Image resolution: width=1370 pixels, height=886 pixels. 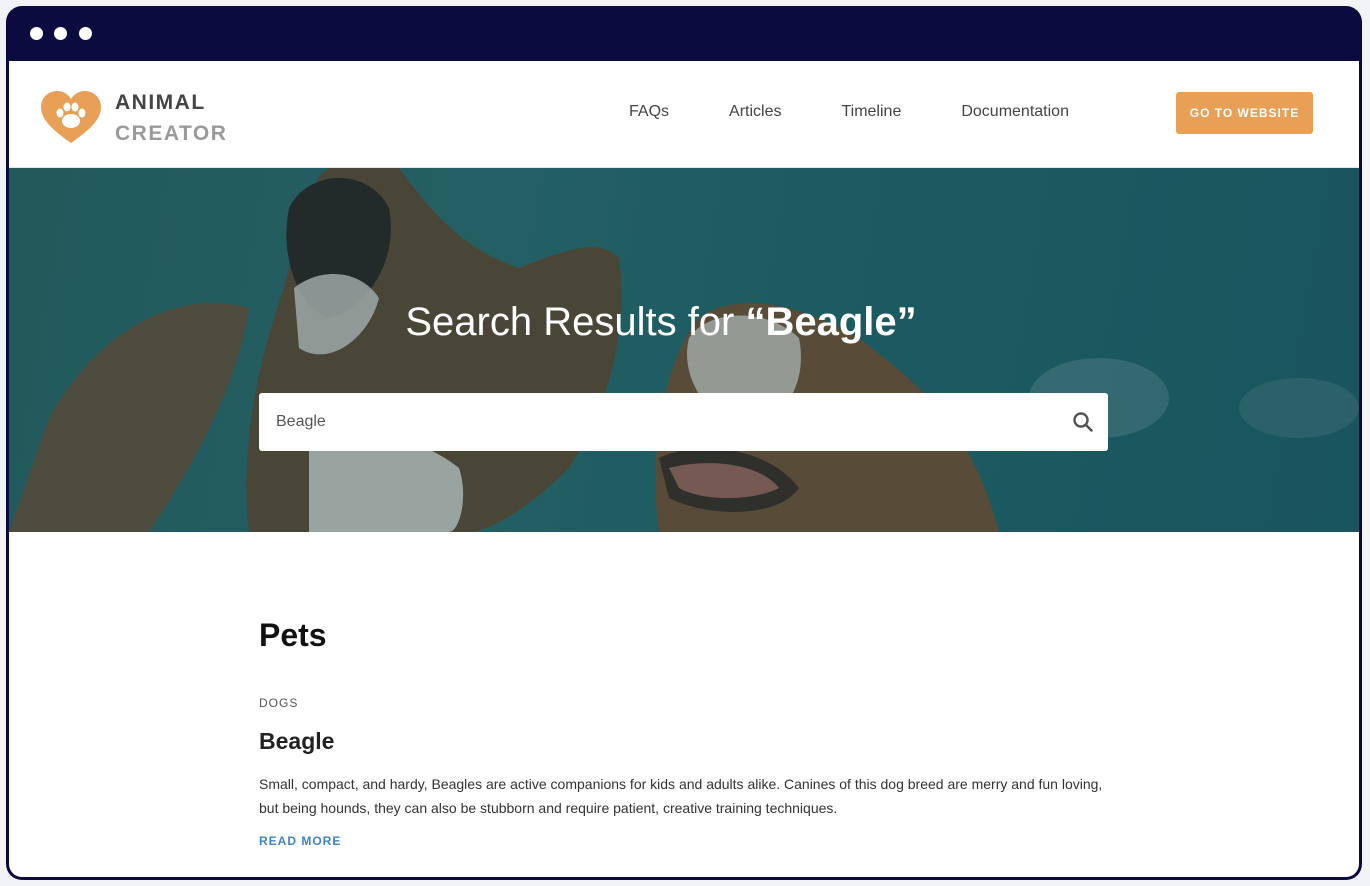 What do you see at coordinates (293, 635) in the screenshot?
I see `section-title: Pets` at bounding box center [293, 635].